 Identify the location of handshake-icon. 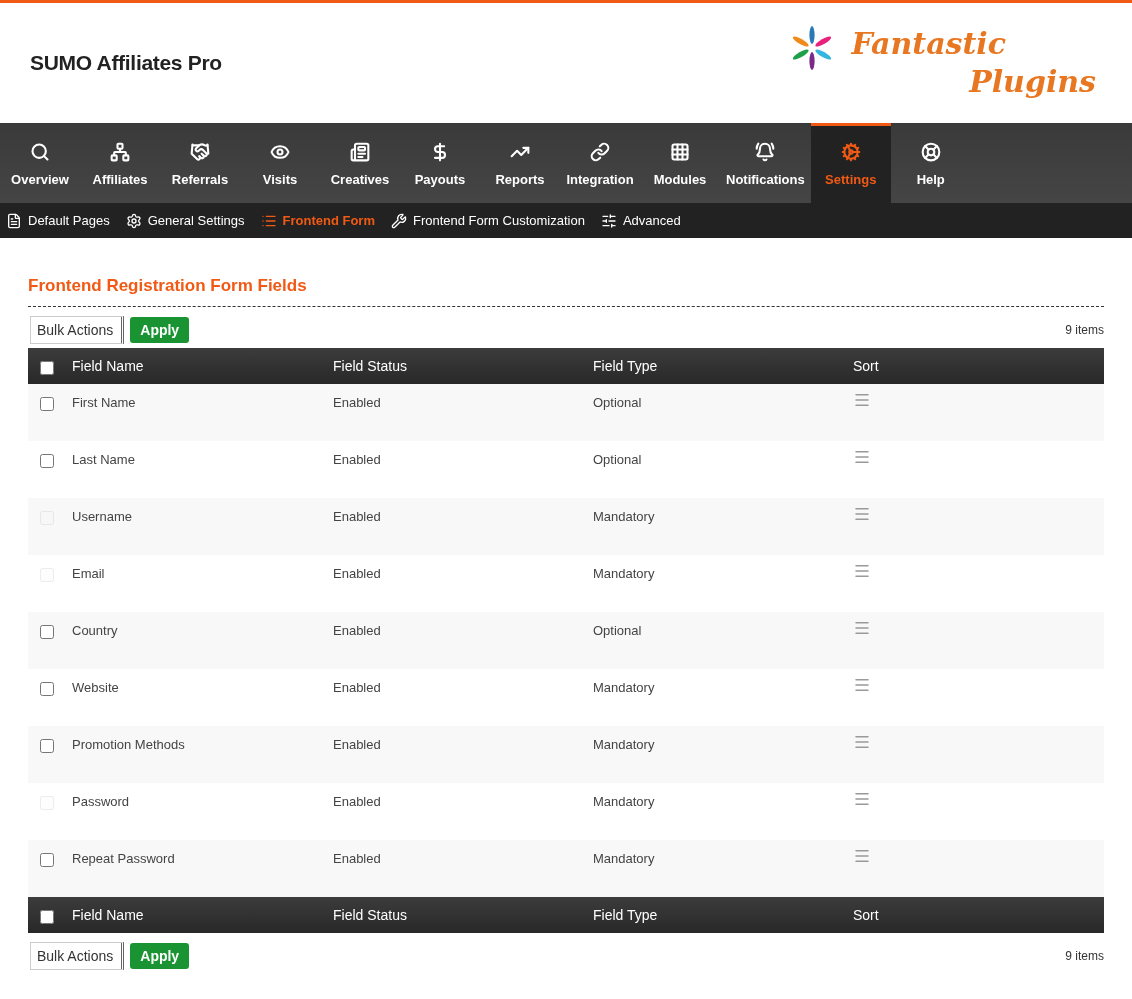
(200, 152).